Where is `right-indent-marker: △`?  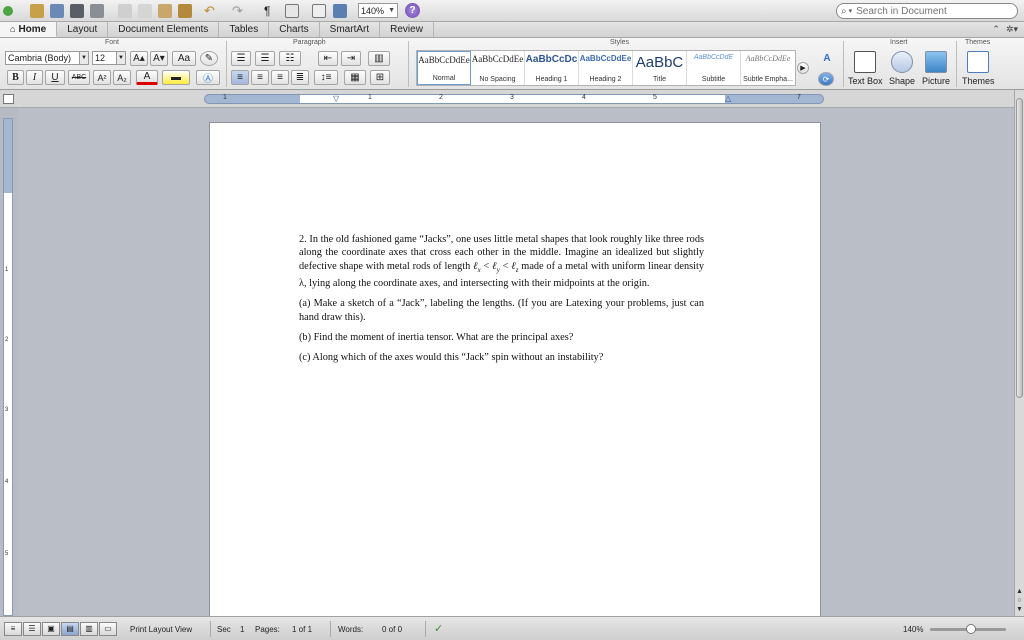 right-indent-marker: △ is located at coordinates (728, 98).